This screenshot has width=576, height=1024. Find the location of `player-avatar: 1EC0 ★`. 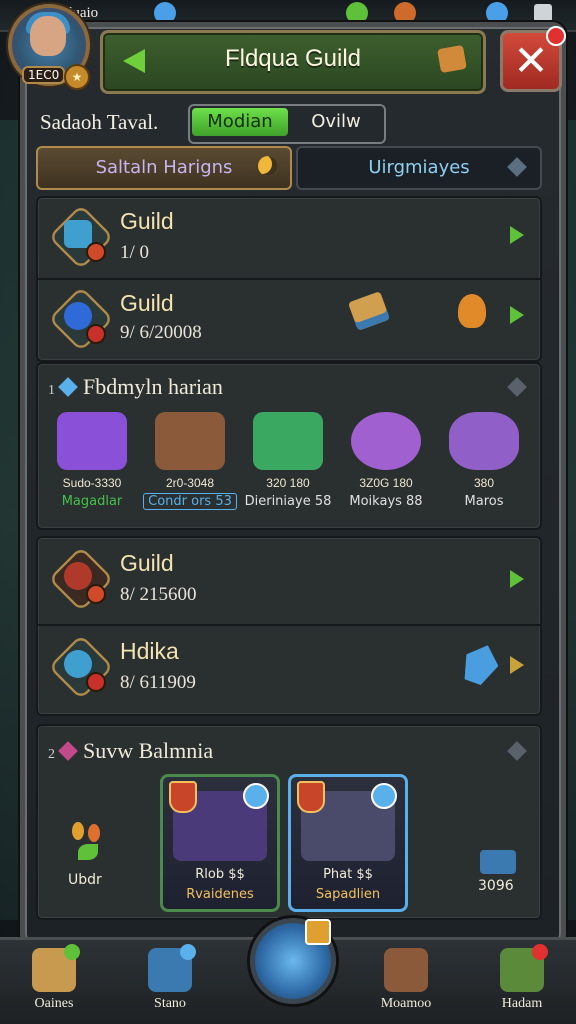

player-avatar: 1EC0 ★ is located at coordinates (49, 50).